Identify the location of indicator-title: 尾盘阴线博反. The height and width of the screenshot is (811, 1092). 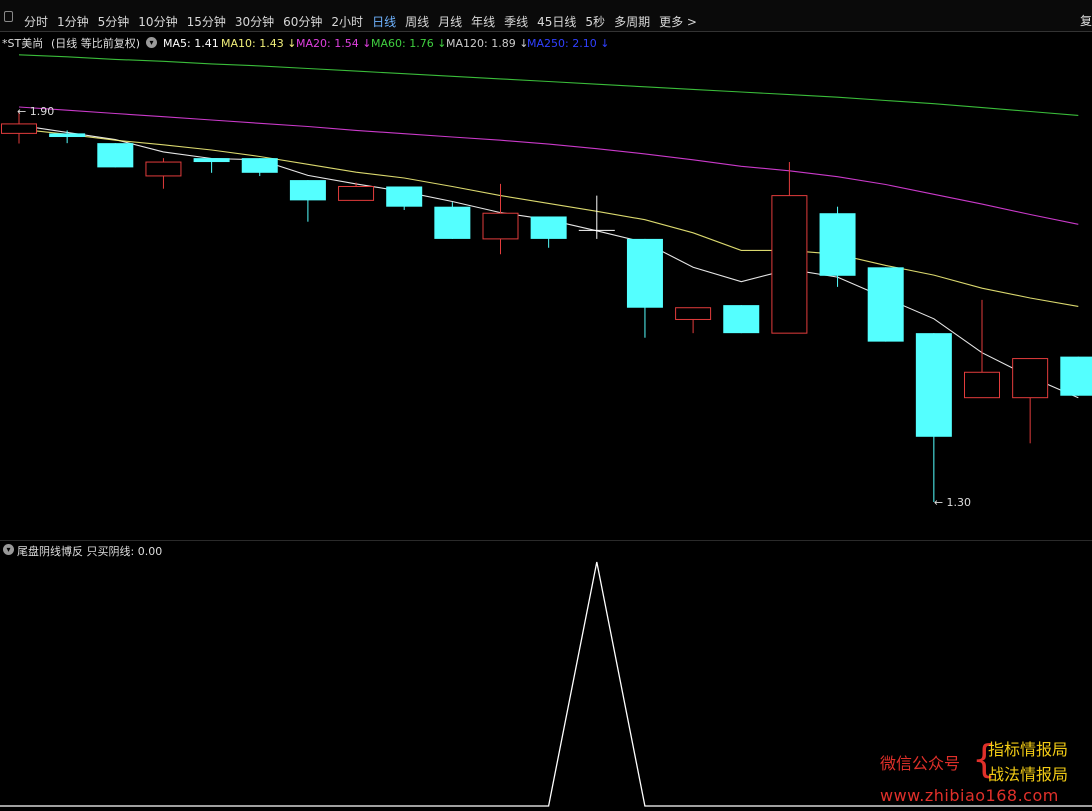
(50, 551).